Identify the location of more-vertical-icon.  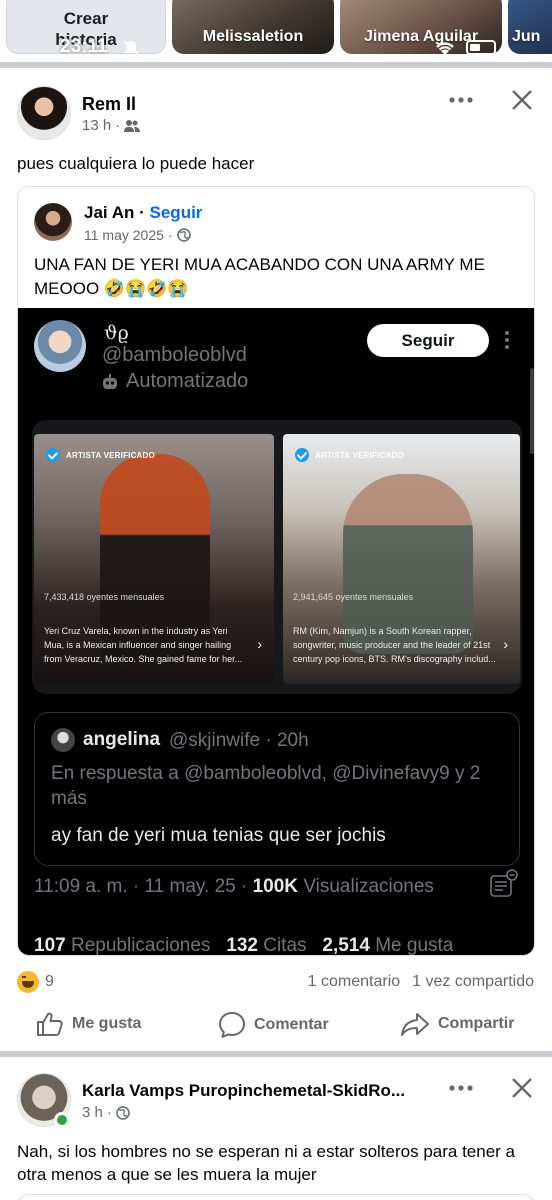
(507, 340).